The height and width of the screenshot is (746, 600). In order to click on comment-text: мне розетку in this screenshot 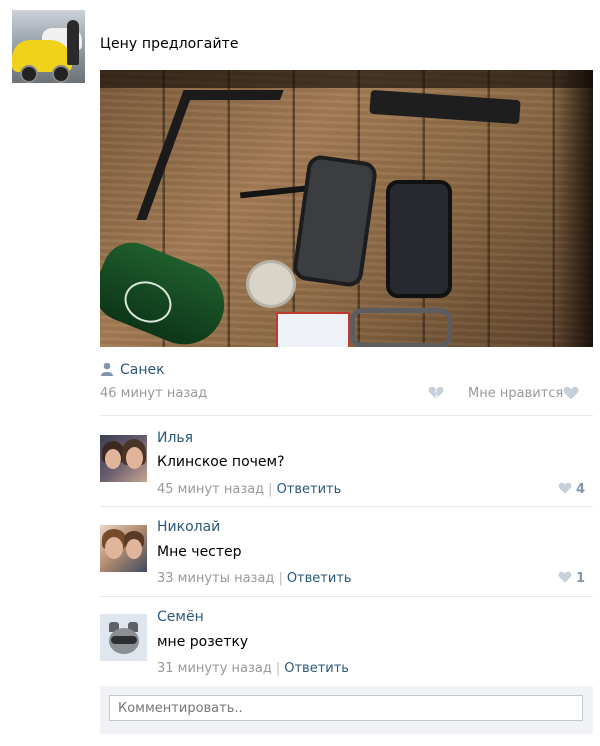, I will do `click(203, 642)`.